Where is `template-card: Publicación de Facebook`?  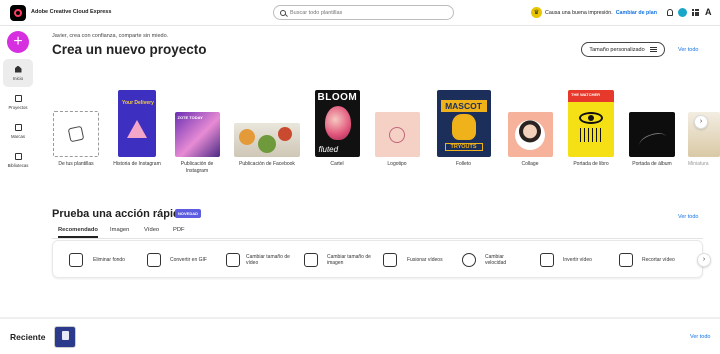 template-card: Publicación de Facebook is located at coordinates (267, 145).